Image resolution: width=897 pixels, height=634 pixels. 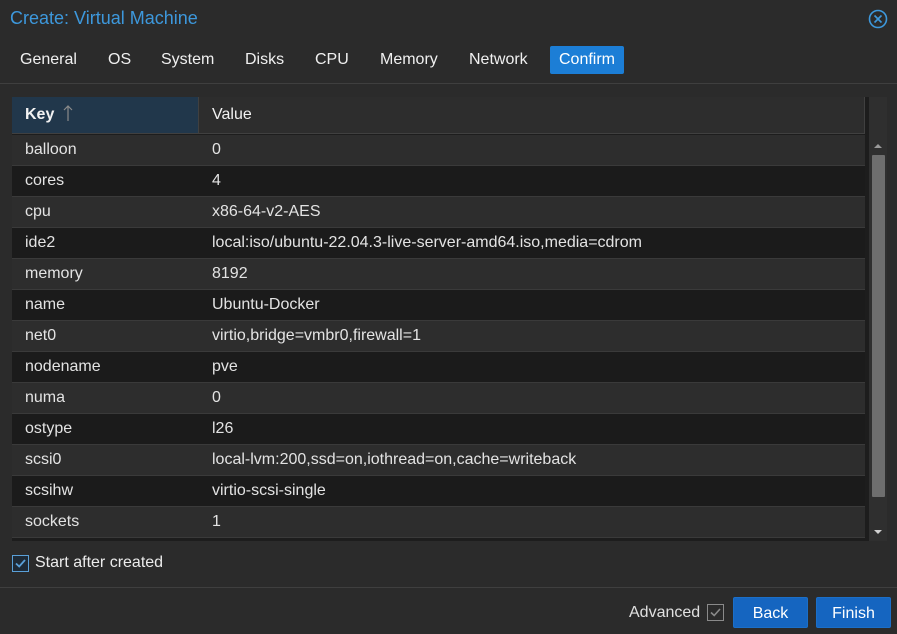 What do you see at coordinates (41, 335) in the screenshot?
I see `cell-key: net0` at bounding box center [41, 335].